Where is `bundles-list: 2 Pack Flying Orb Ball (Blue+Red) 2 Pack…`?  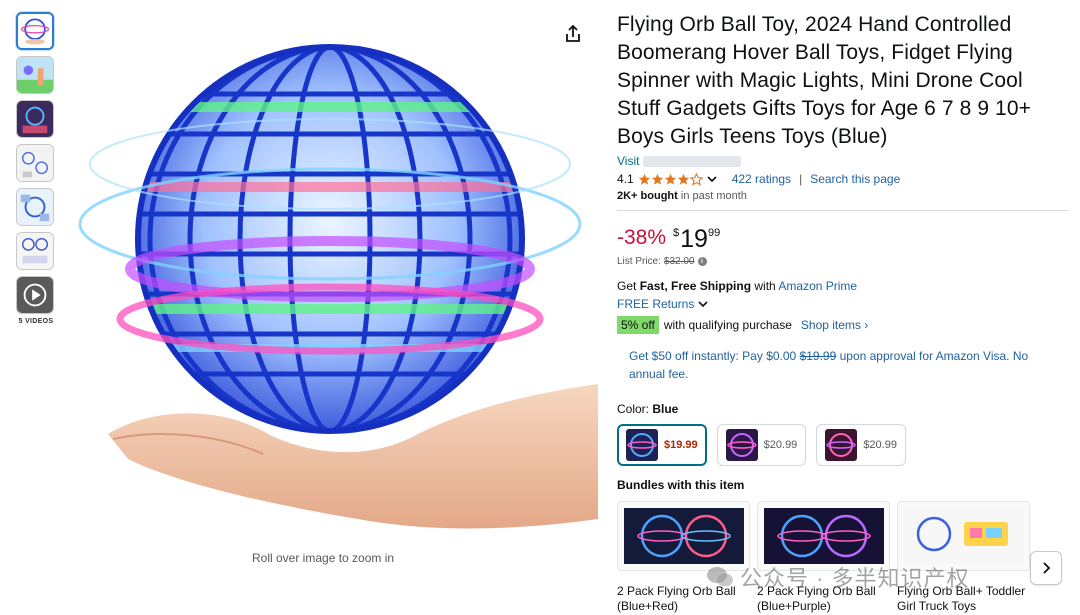 bundles-list: 2 Pack Flying Orb Ball (Blue+Red) 2 Pack… is located at coordinates (842, 557).